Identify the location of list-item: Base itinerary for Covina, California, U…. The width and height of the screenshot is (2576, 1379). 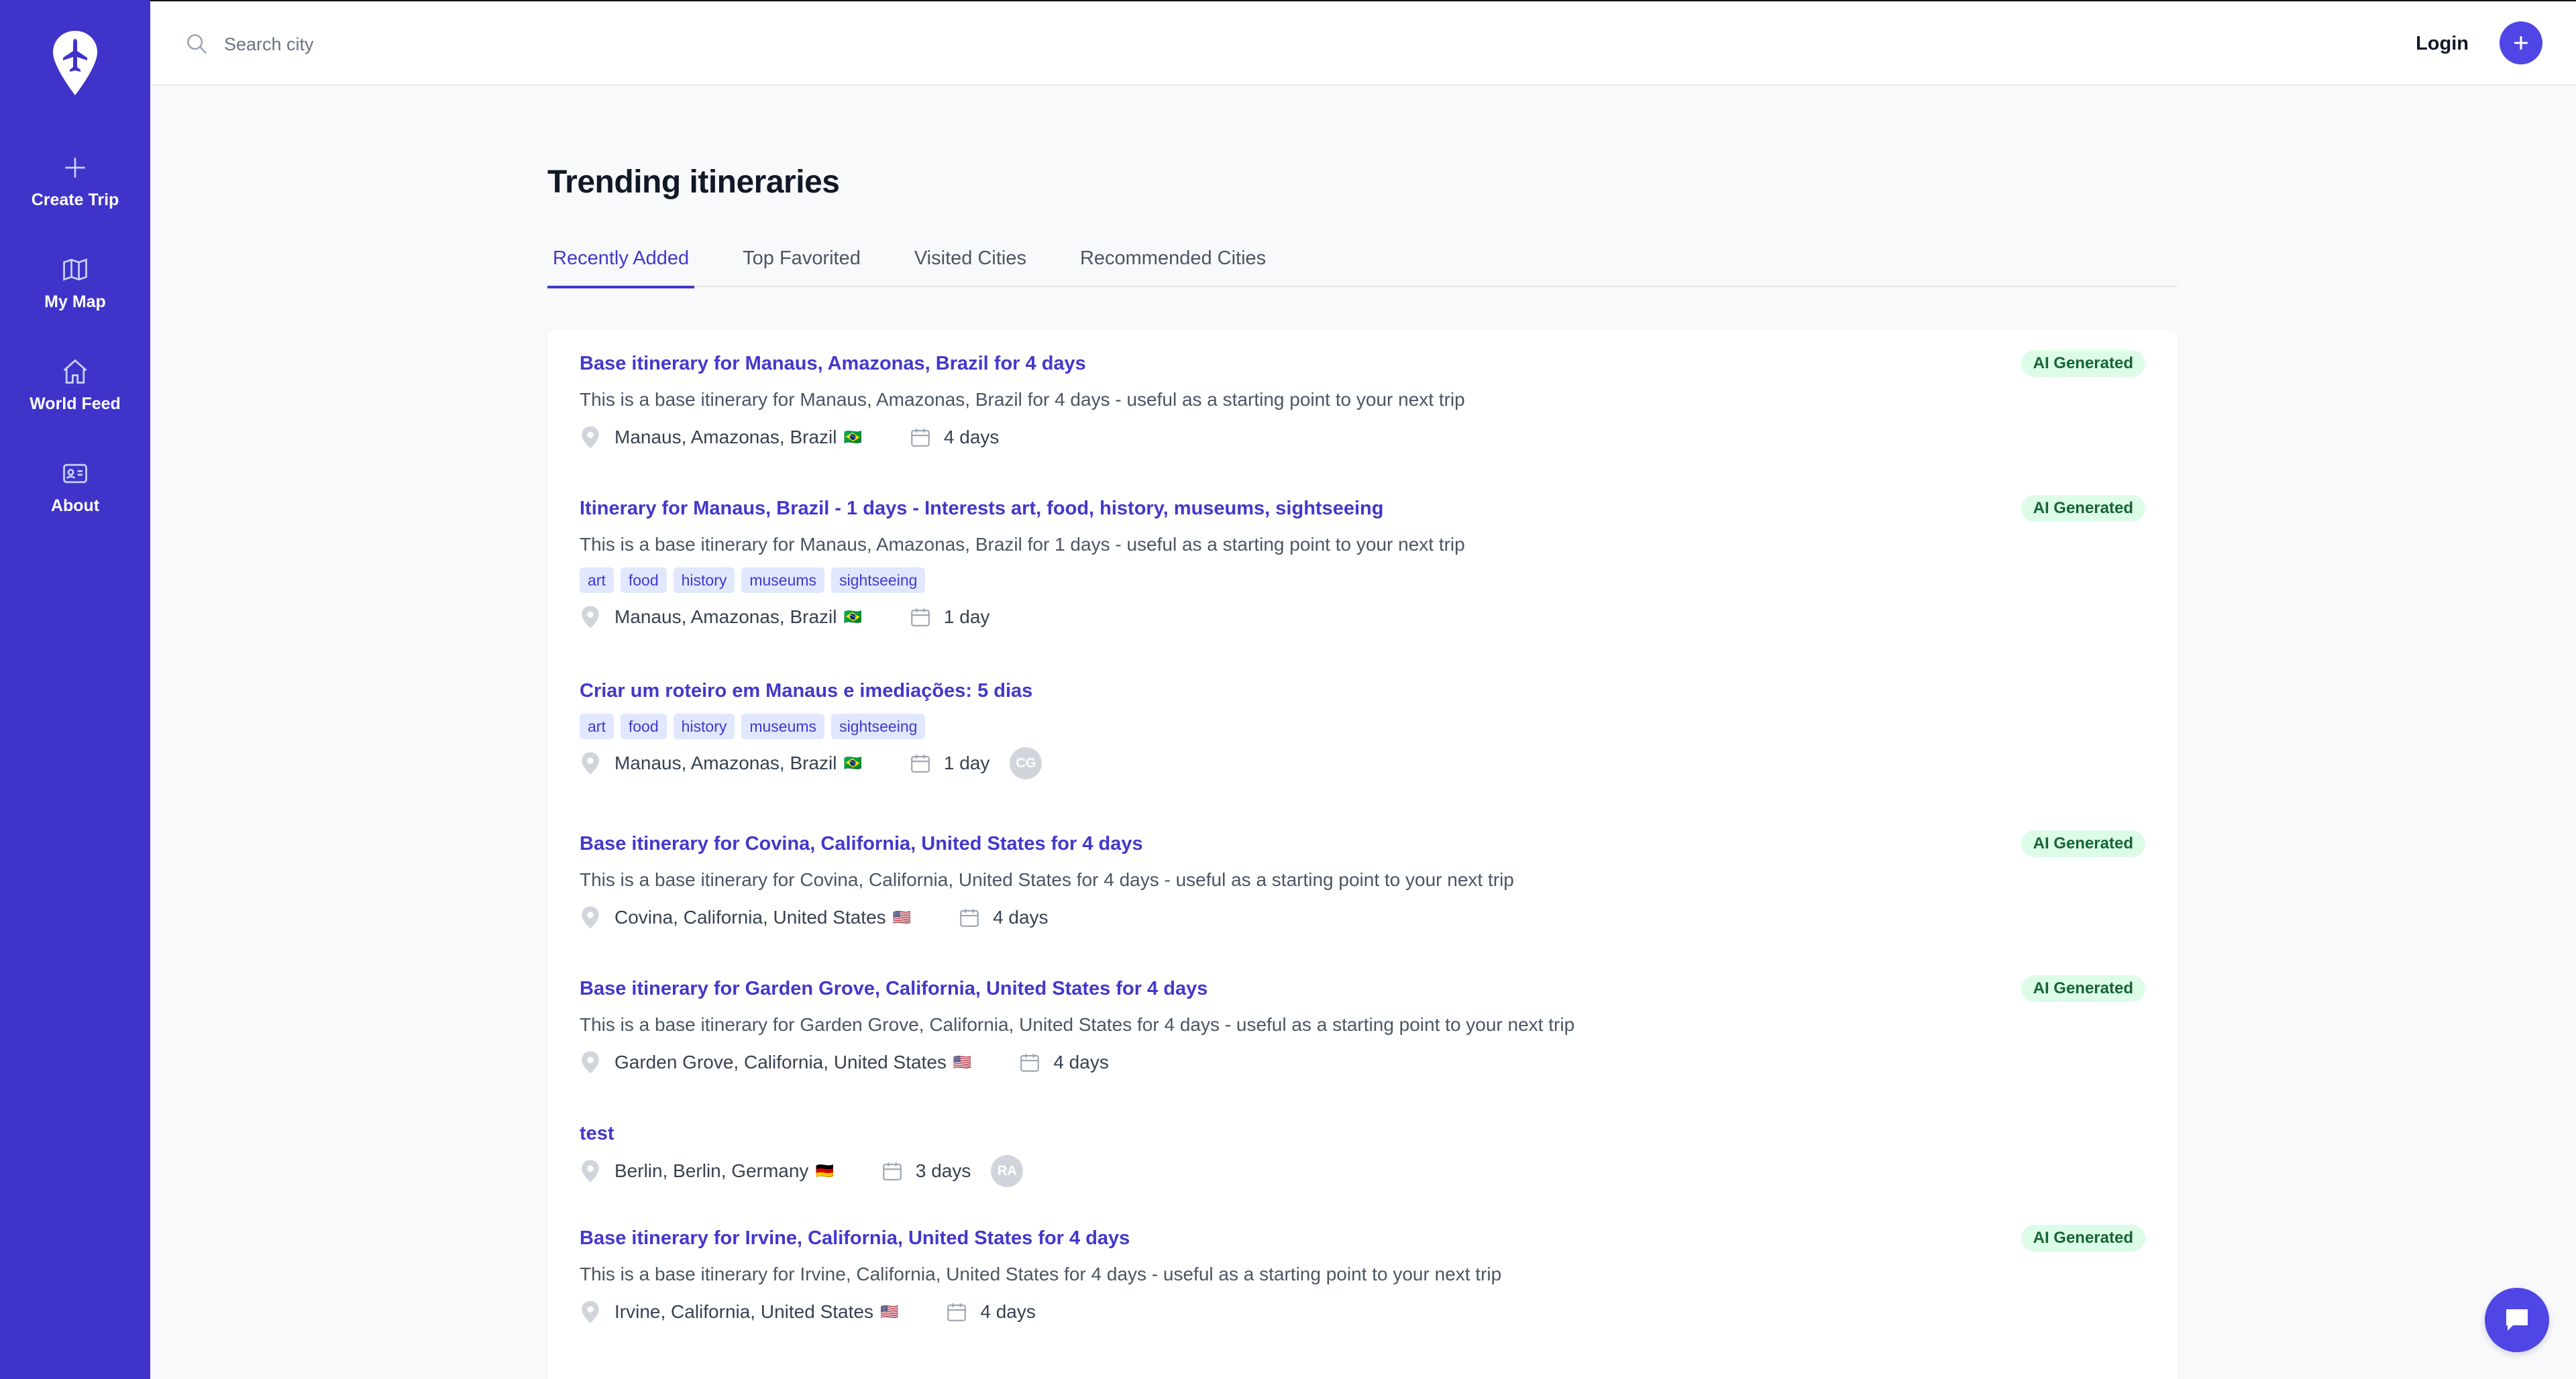
(1362, 881).